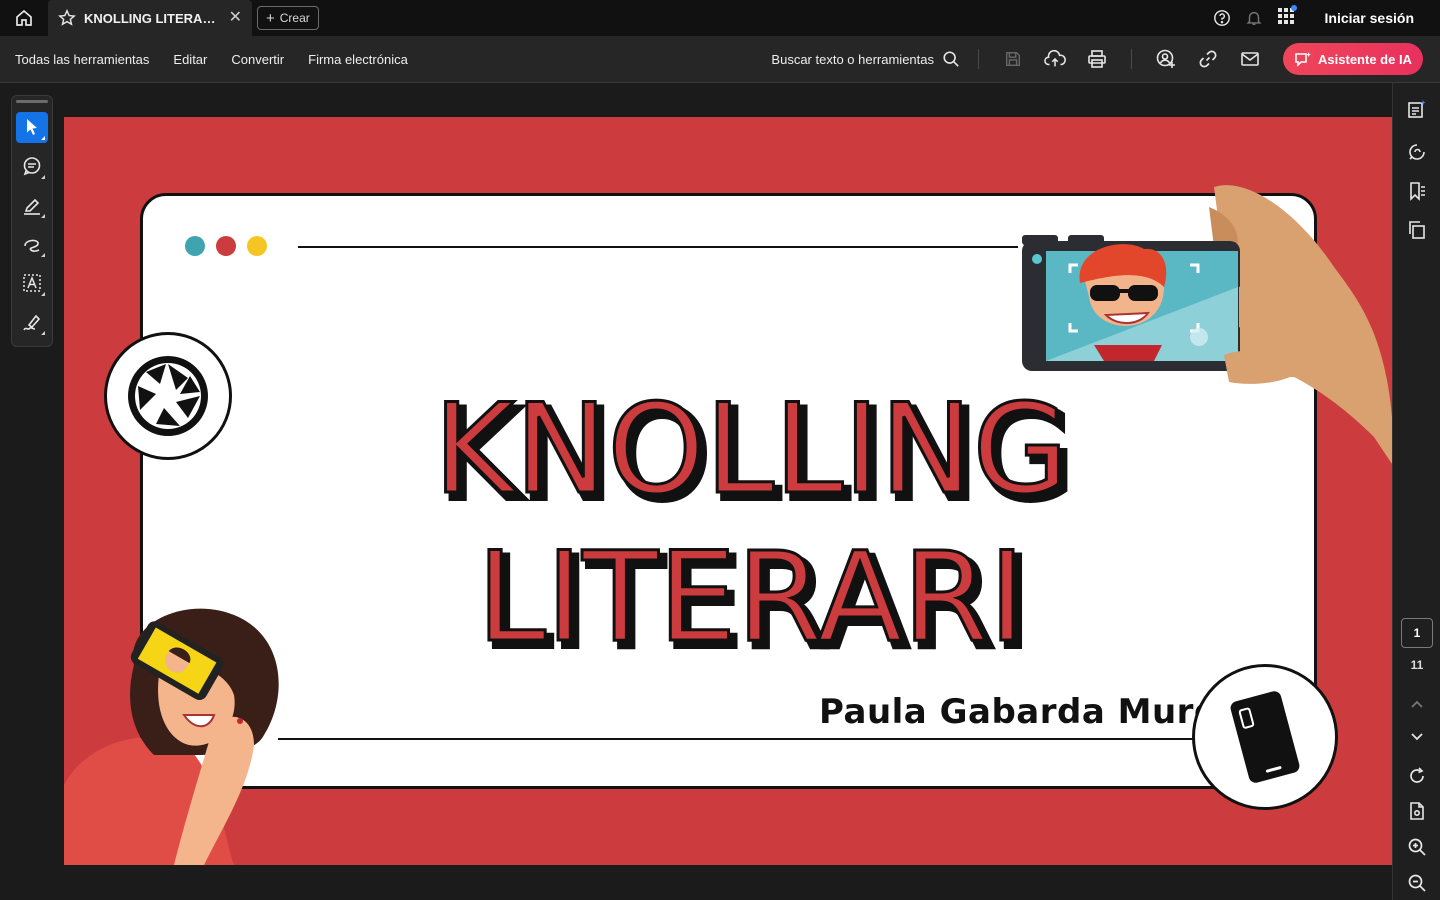 Image resolution: width=1440 pixels, height=900 pixels. I want to click on share-user-icon, so click(1165, 58).